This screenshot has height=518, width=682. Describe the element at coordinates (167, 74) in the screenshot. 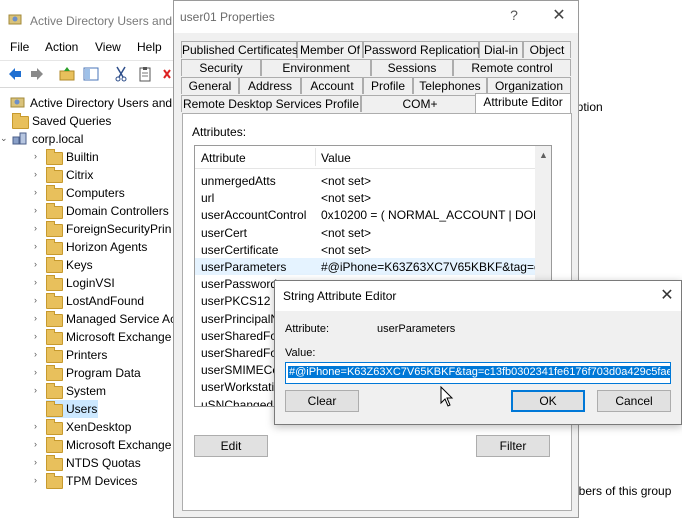

I see `delete-icon` at that location.